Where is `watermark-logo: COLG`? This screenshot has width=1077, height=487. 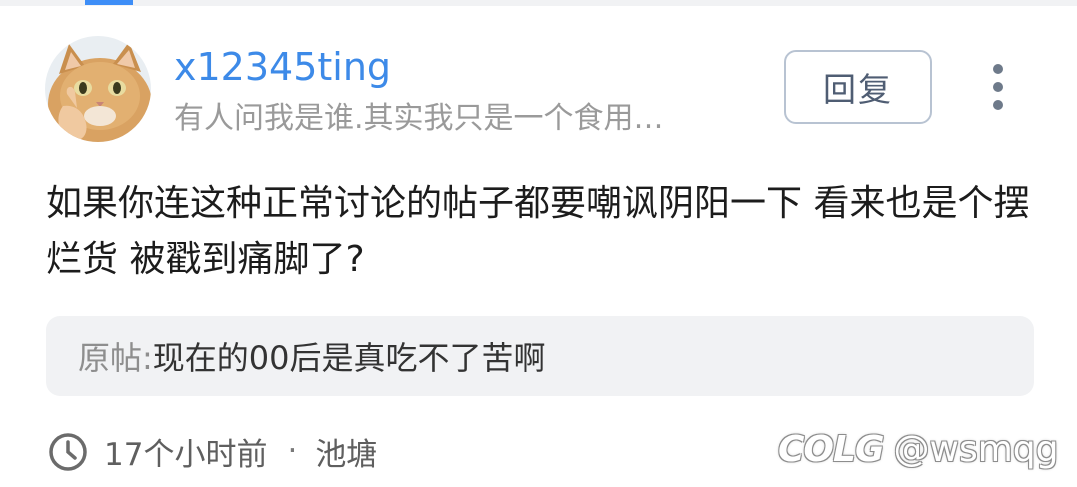 watermark-logo: COLG is located at coordinates (831, 449).